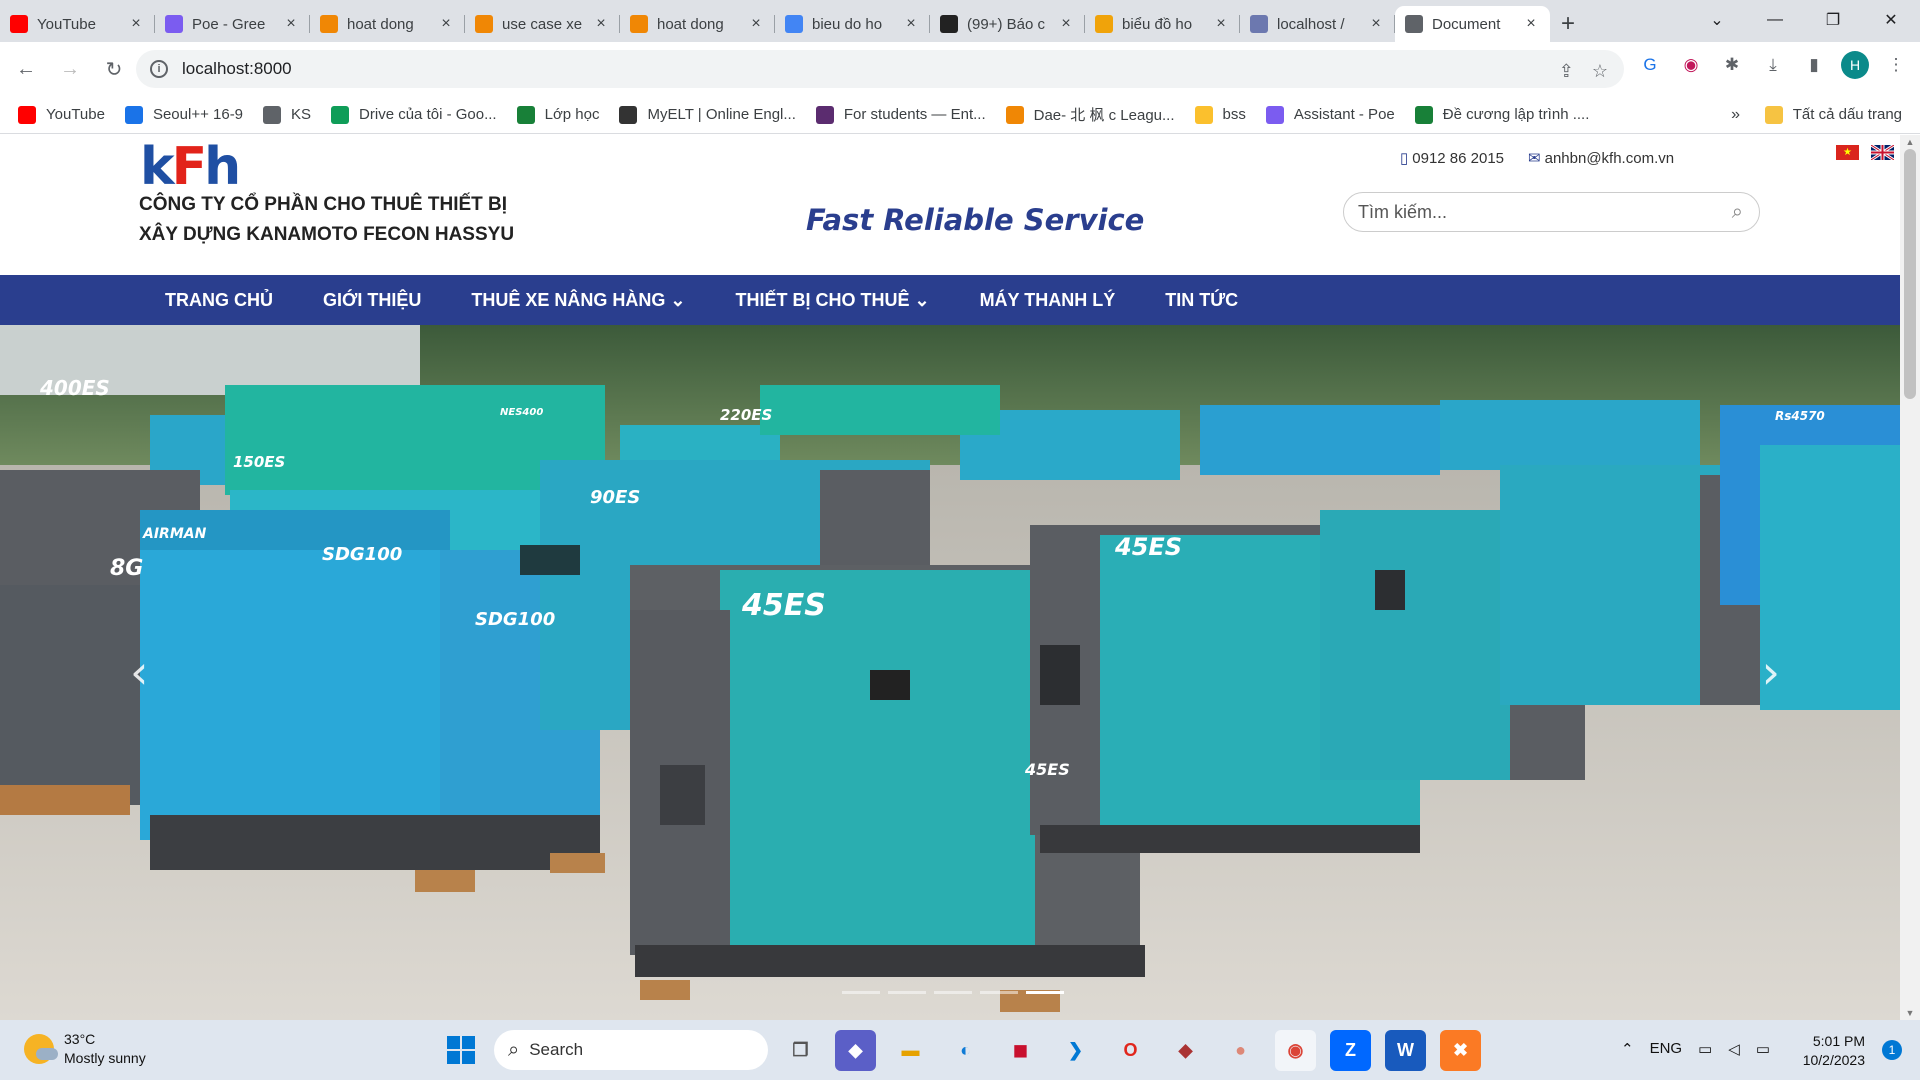 This screenshot has width=1920, height=1080. I want to click on nav-item: TRANG CHỦ, so click(219, 300).